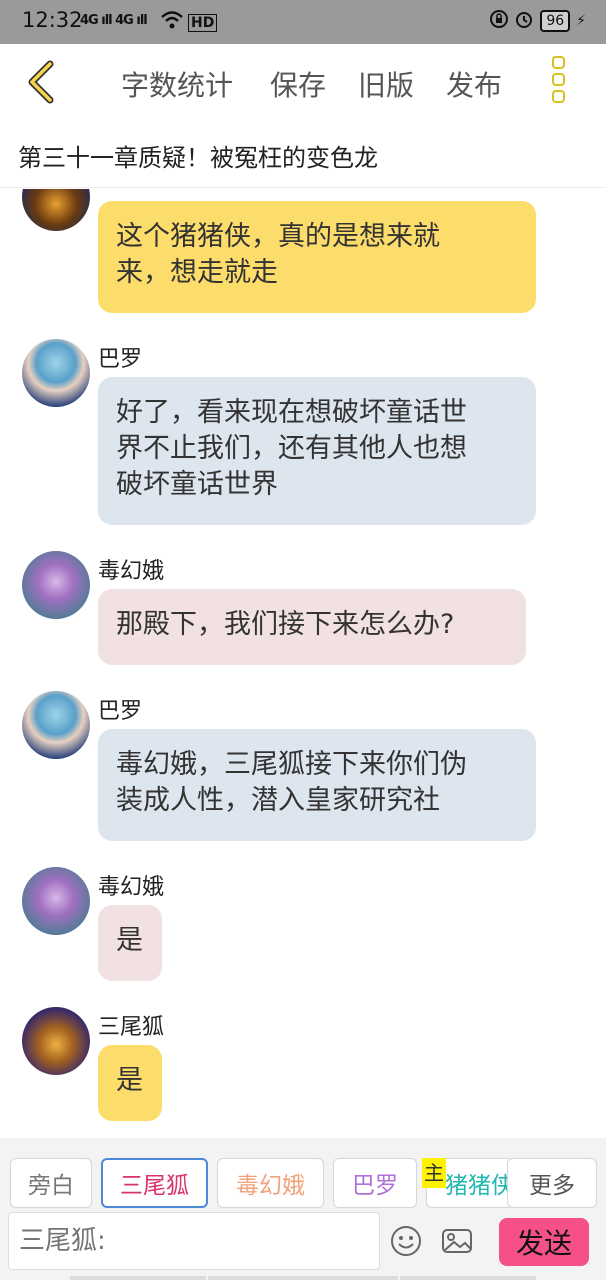  What do you see at coordinates (303, 1209) in the screenshot?
I see `compose-area: 旁白 三尾狐 毒幻娥 巴罗 猪猪侠 主 更多 发送` at bounding box center [303, 1209].